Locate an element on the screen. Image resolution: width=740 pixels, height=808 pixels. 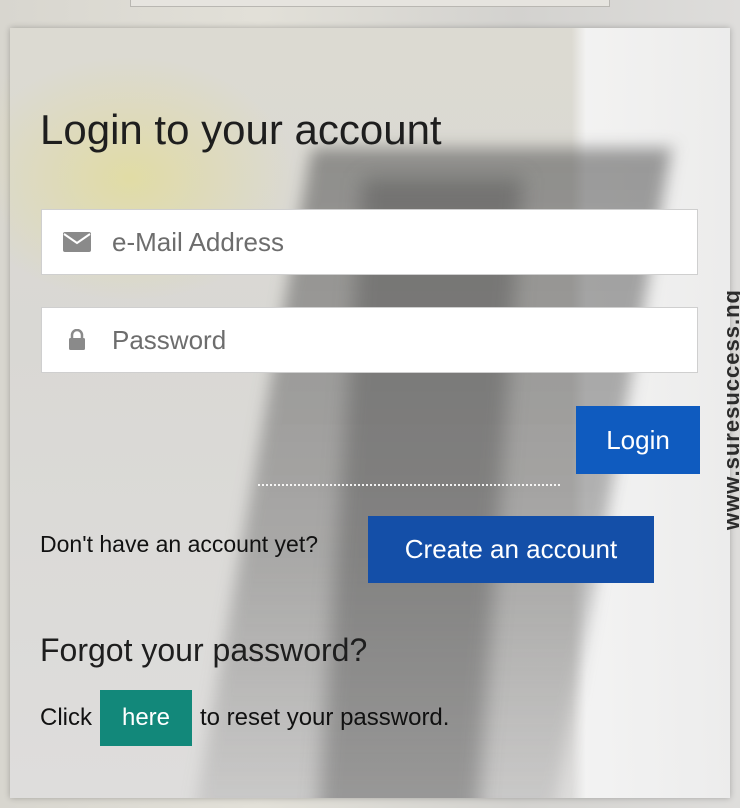
lock-icon is located at coordinates (77, 340).